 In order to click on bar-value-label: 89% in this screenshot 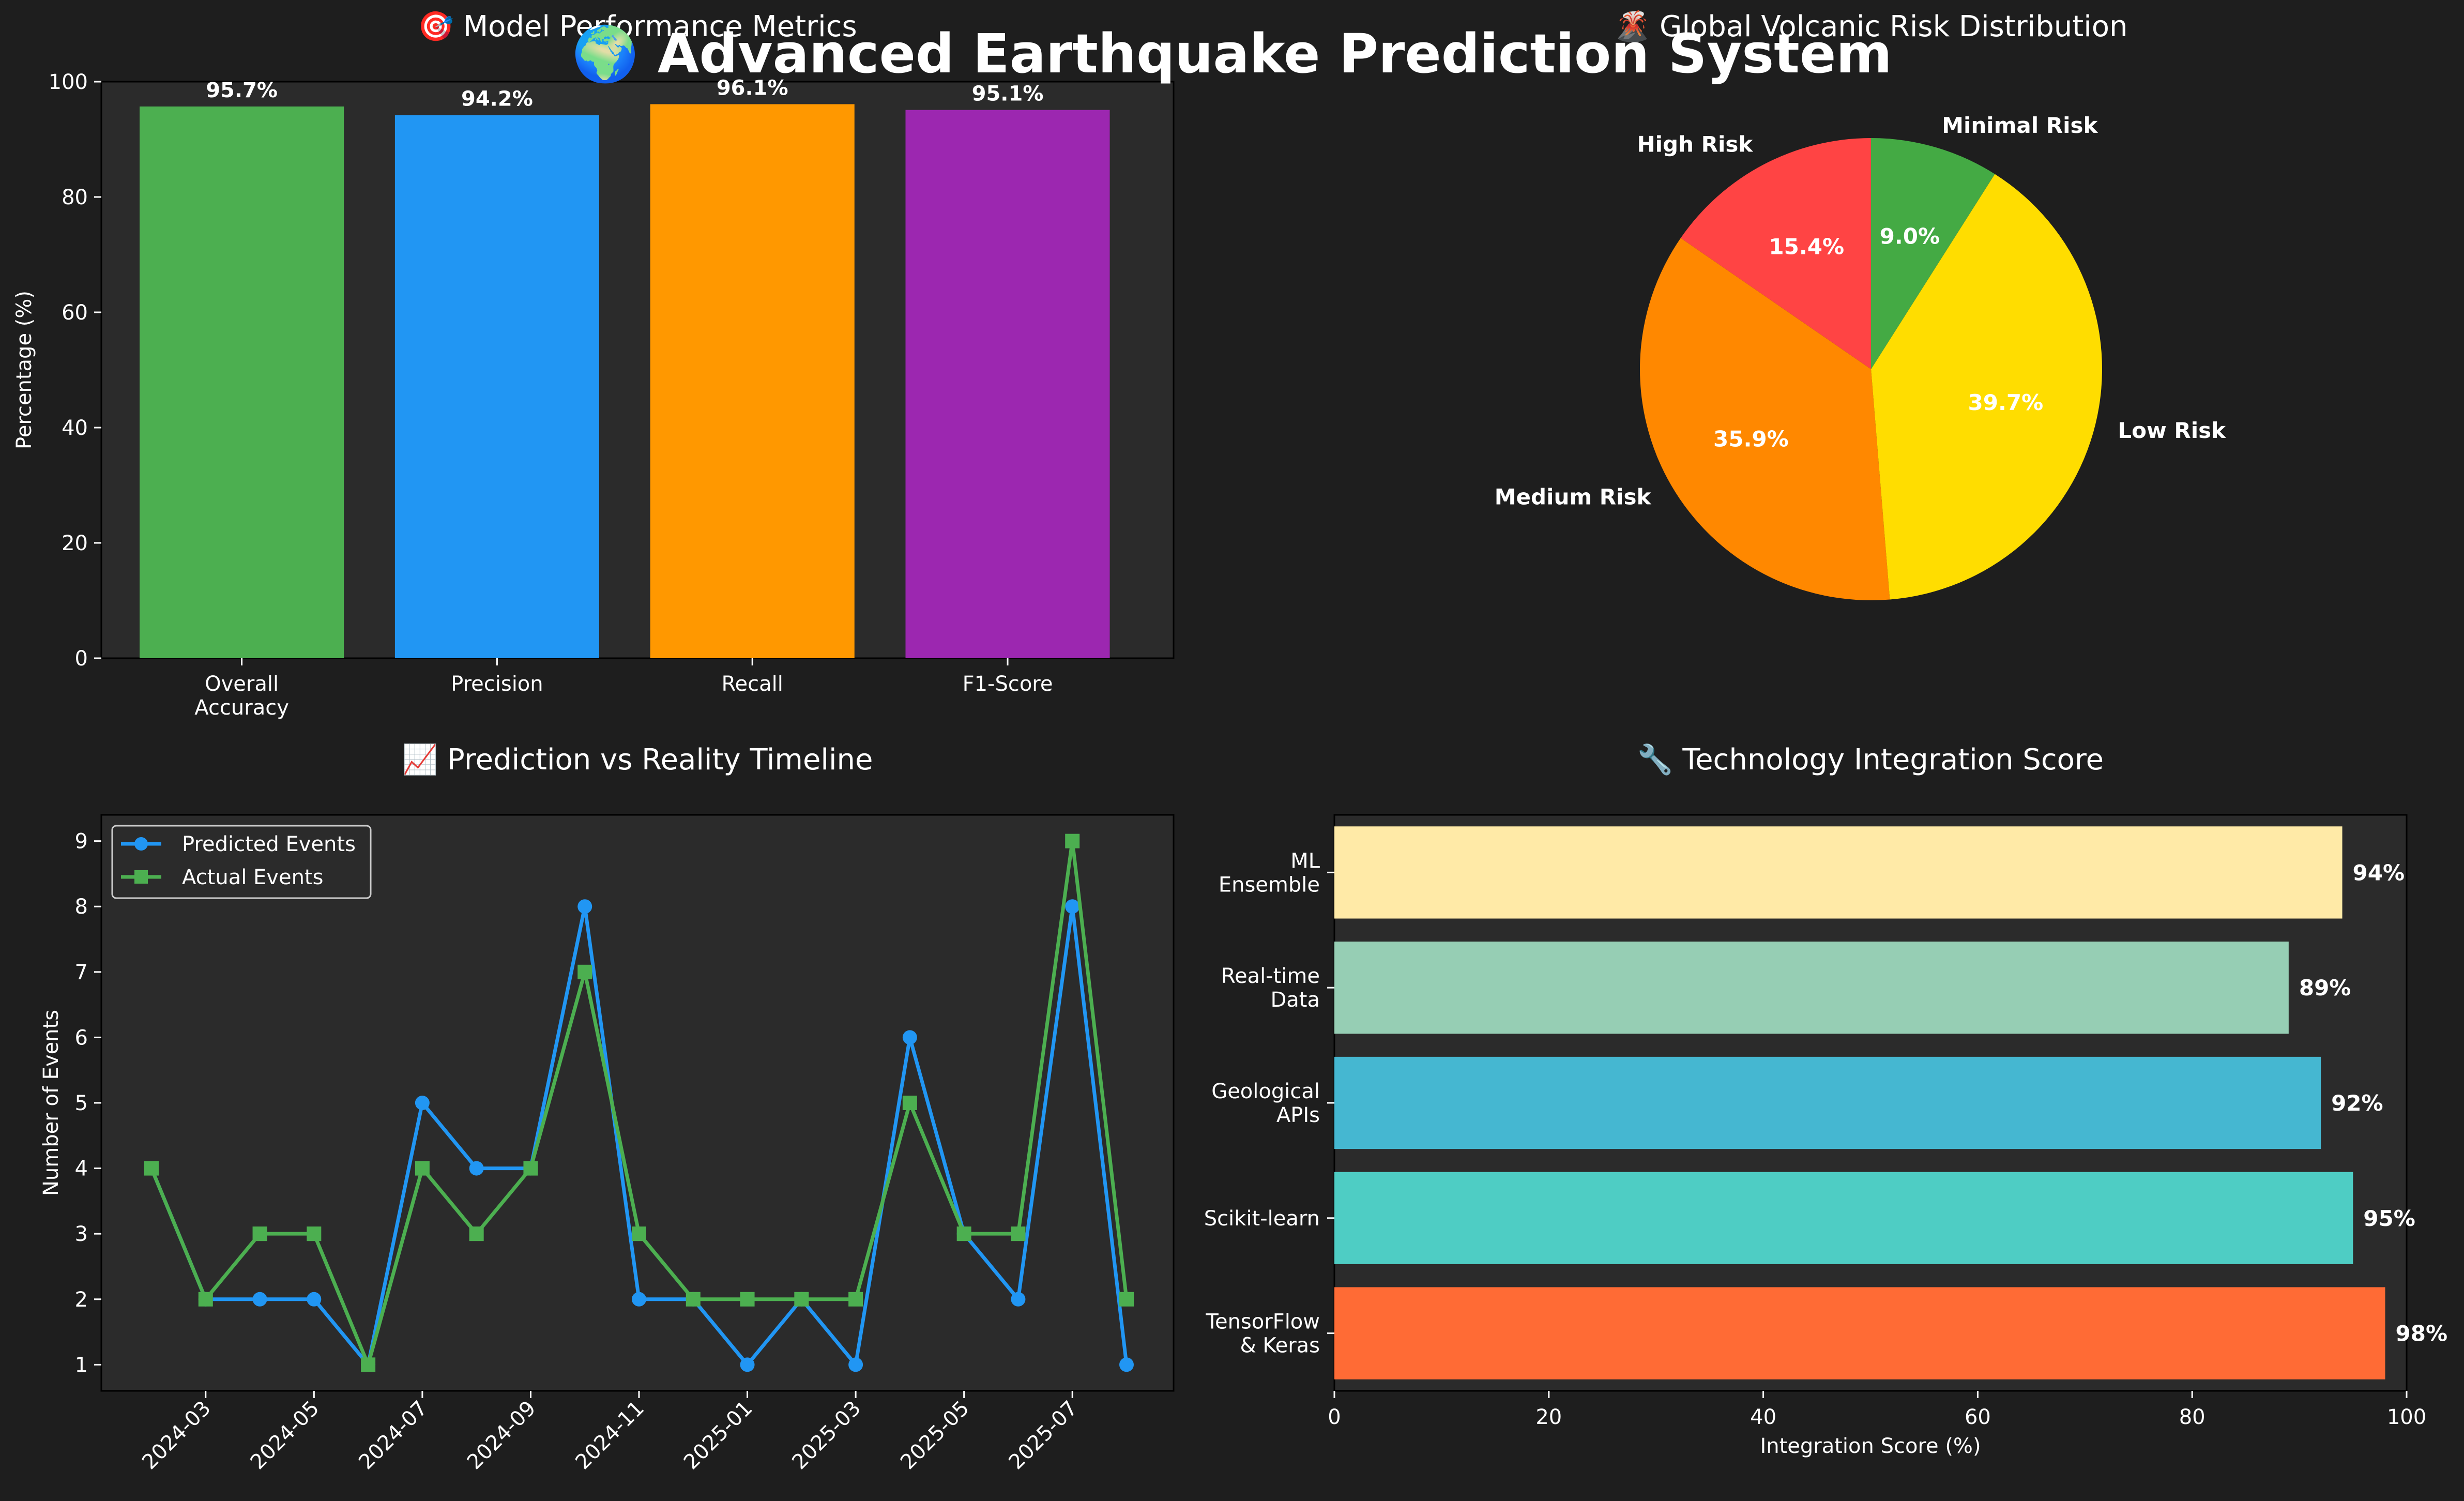, I will do `click(2325, 987)`.